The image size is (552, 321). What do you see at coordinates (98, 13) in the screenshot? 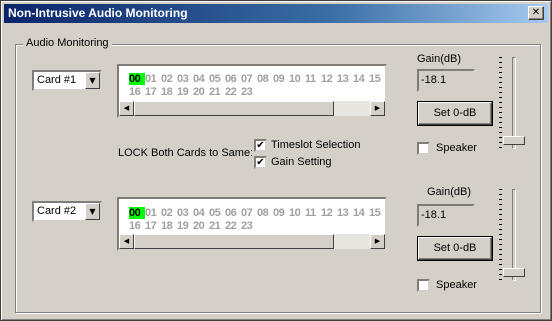
I see `window-title: Non-Intrusive Audio Monitoring` at bounding box center [98, 13].